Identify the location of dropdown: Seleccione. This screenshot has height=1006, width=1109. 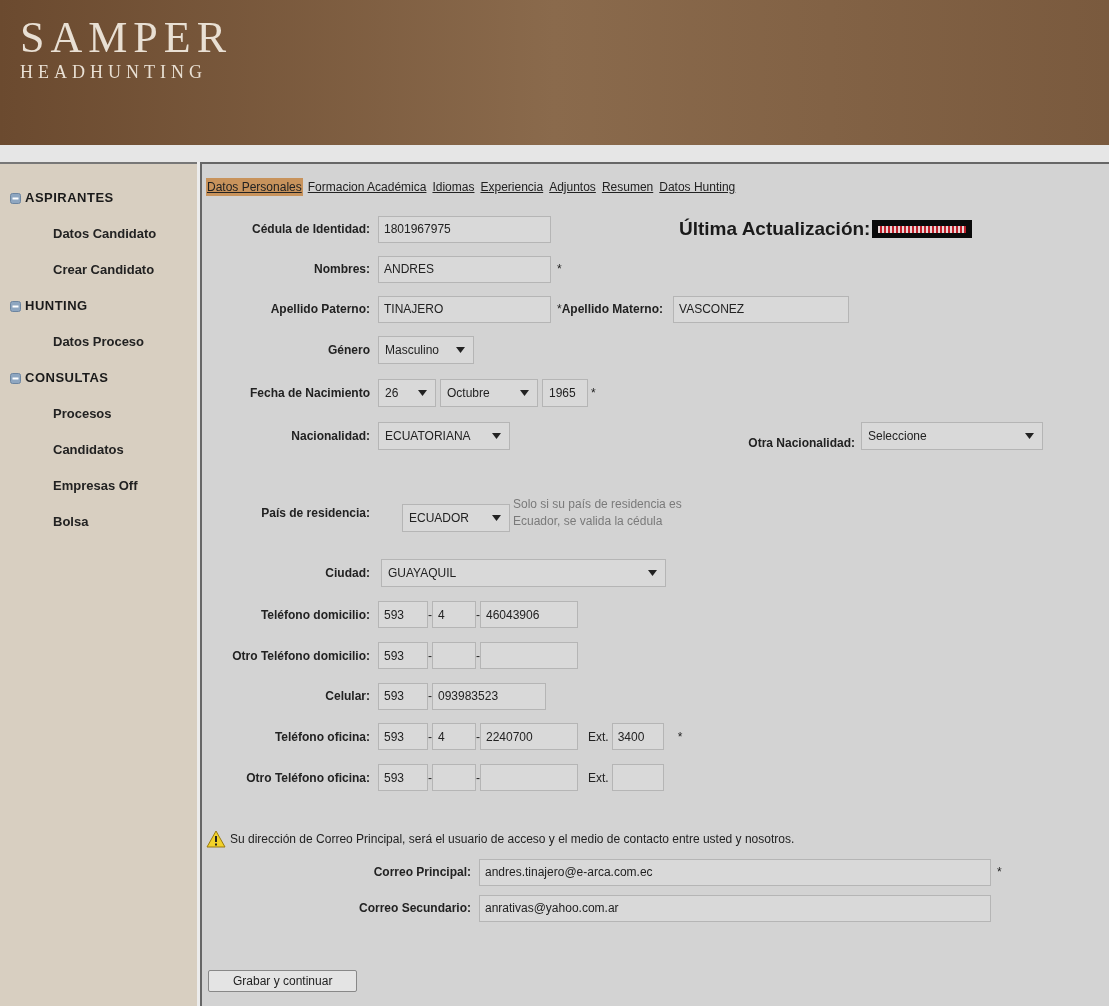
(952, 436).